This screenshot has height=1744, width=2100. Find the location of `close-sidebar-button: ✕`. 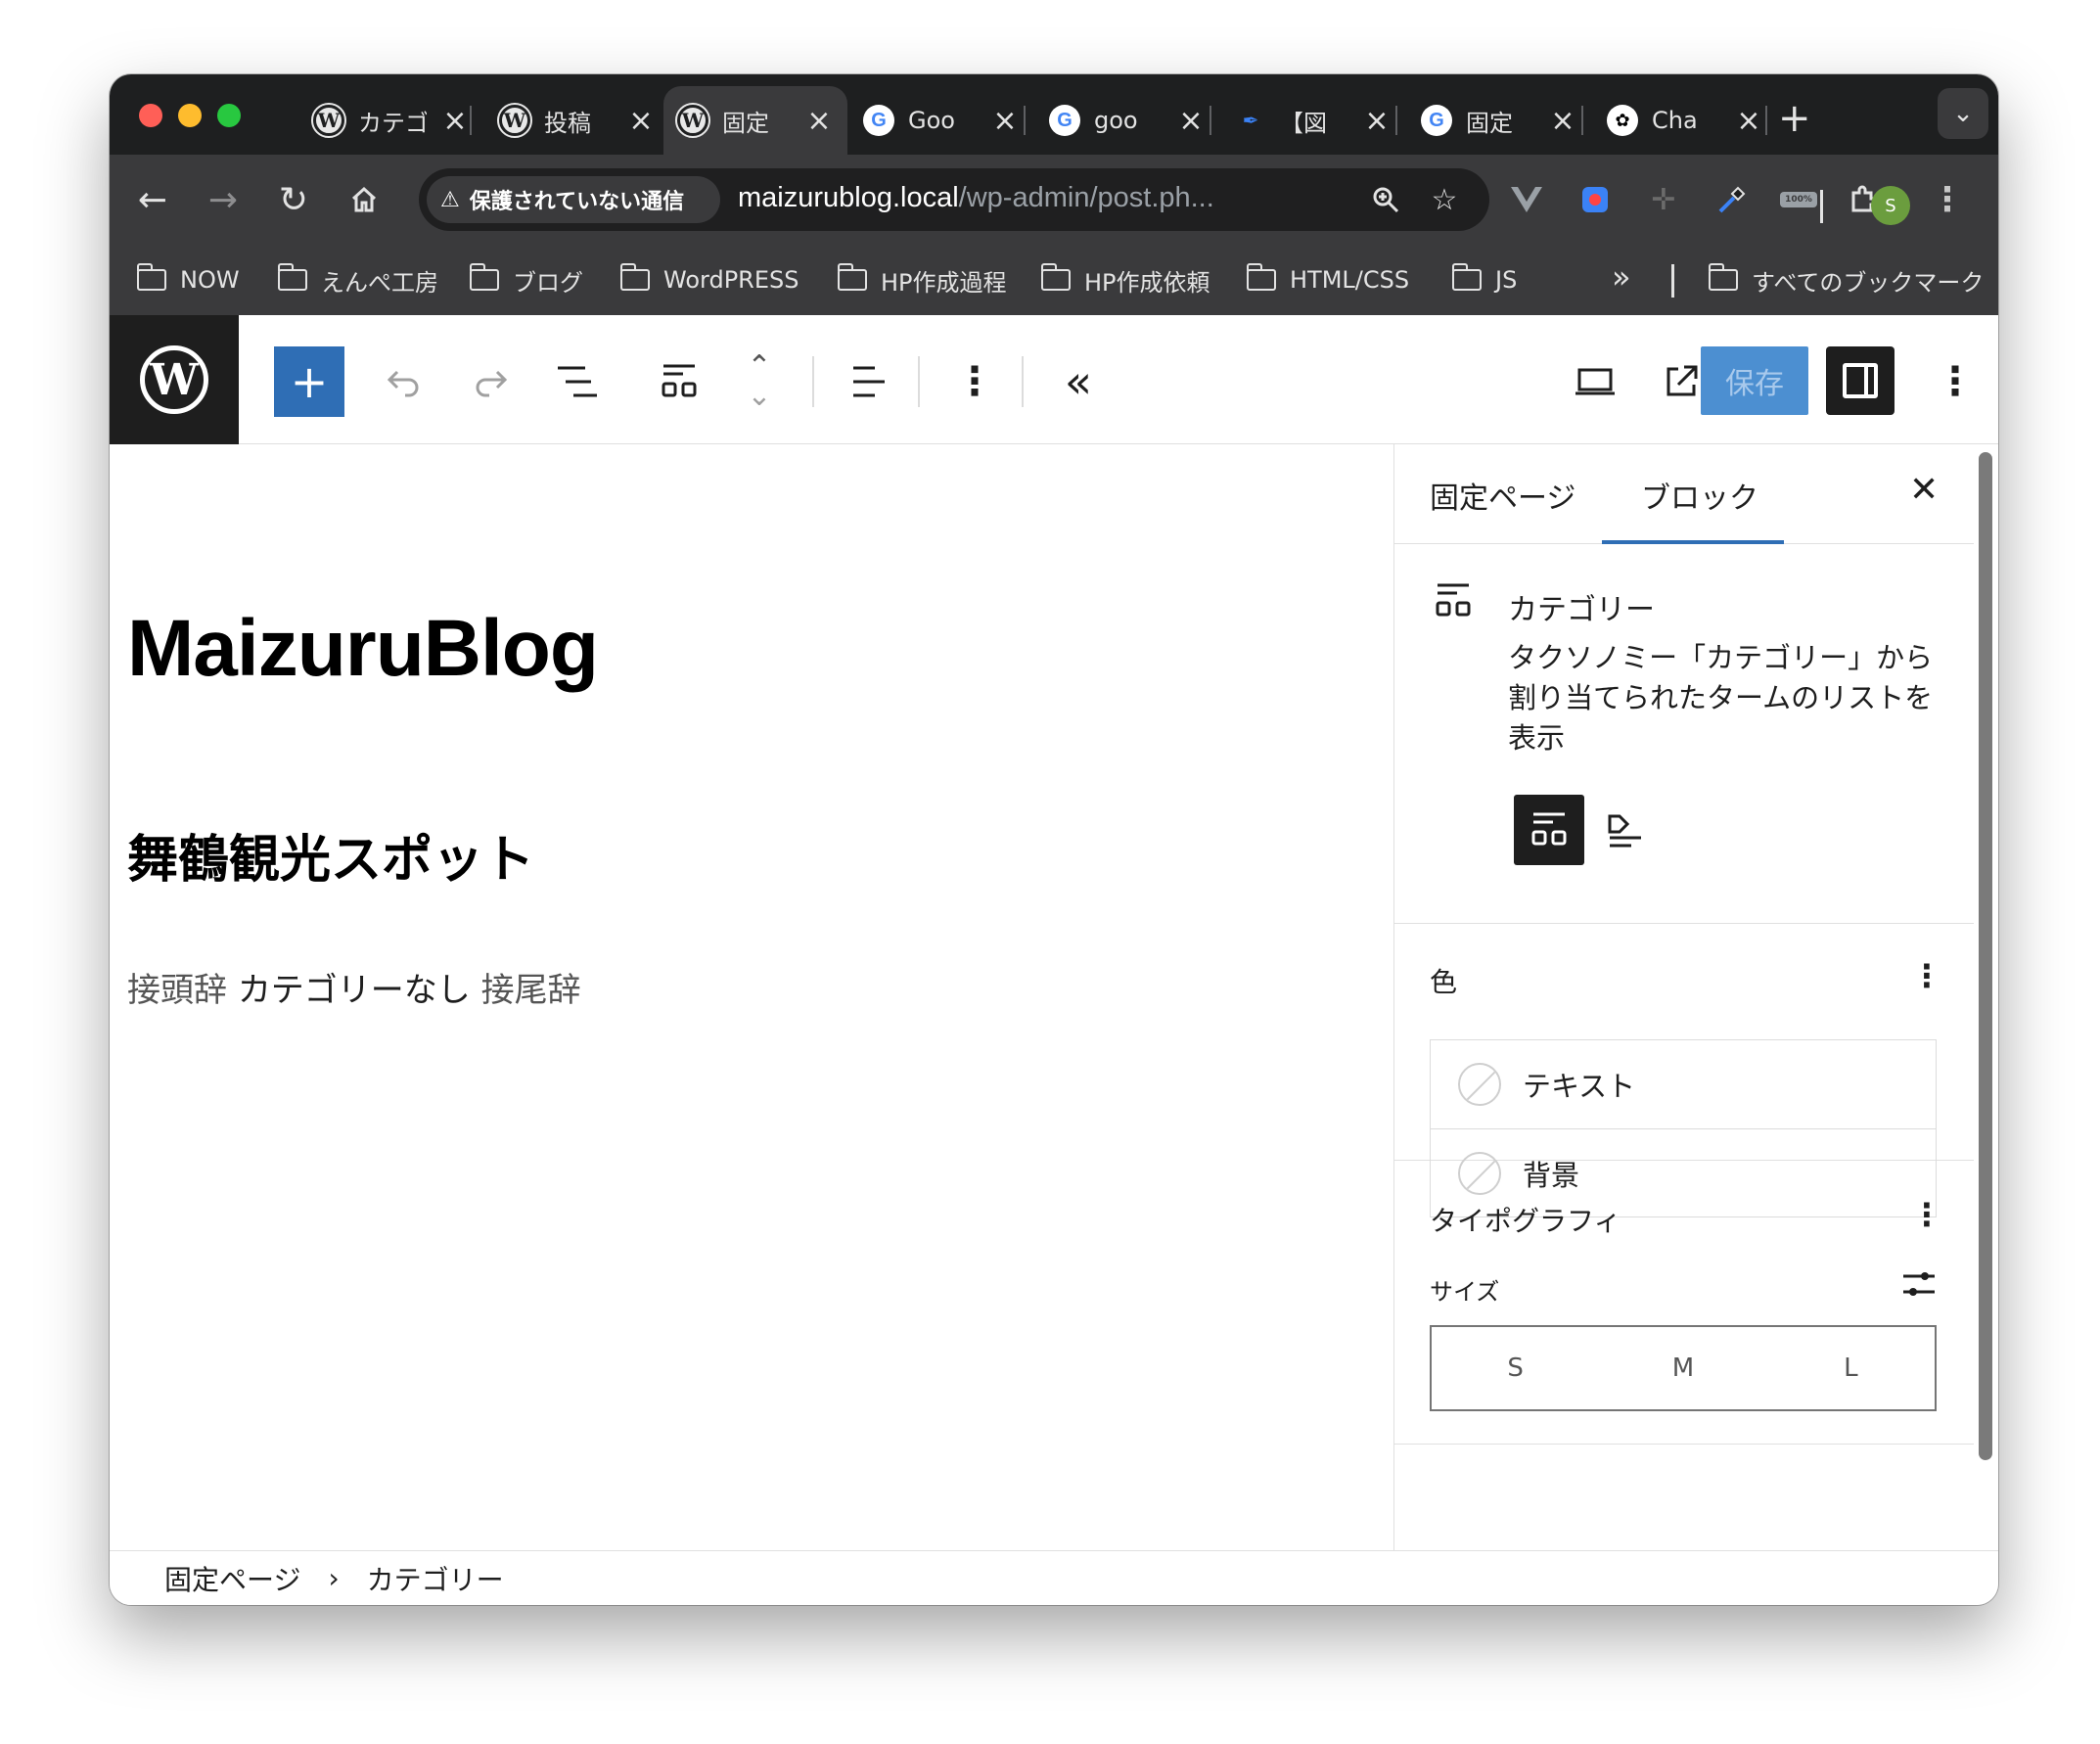

close-sidebar-button: ✕ is located at coordinates (1924, 490).